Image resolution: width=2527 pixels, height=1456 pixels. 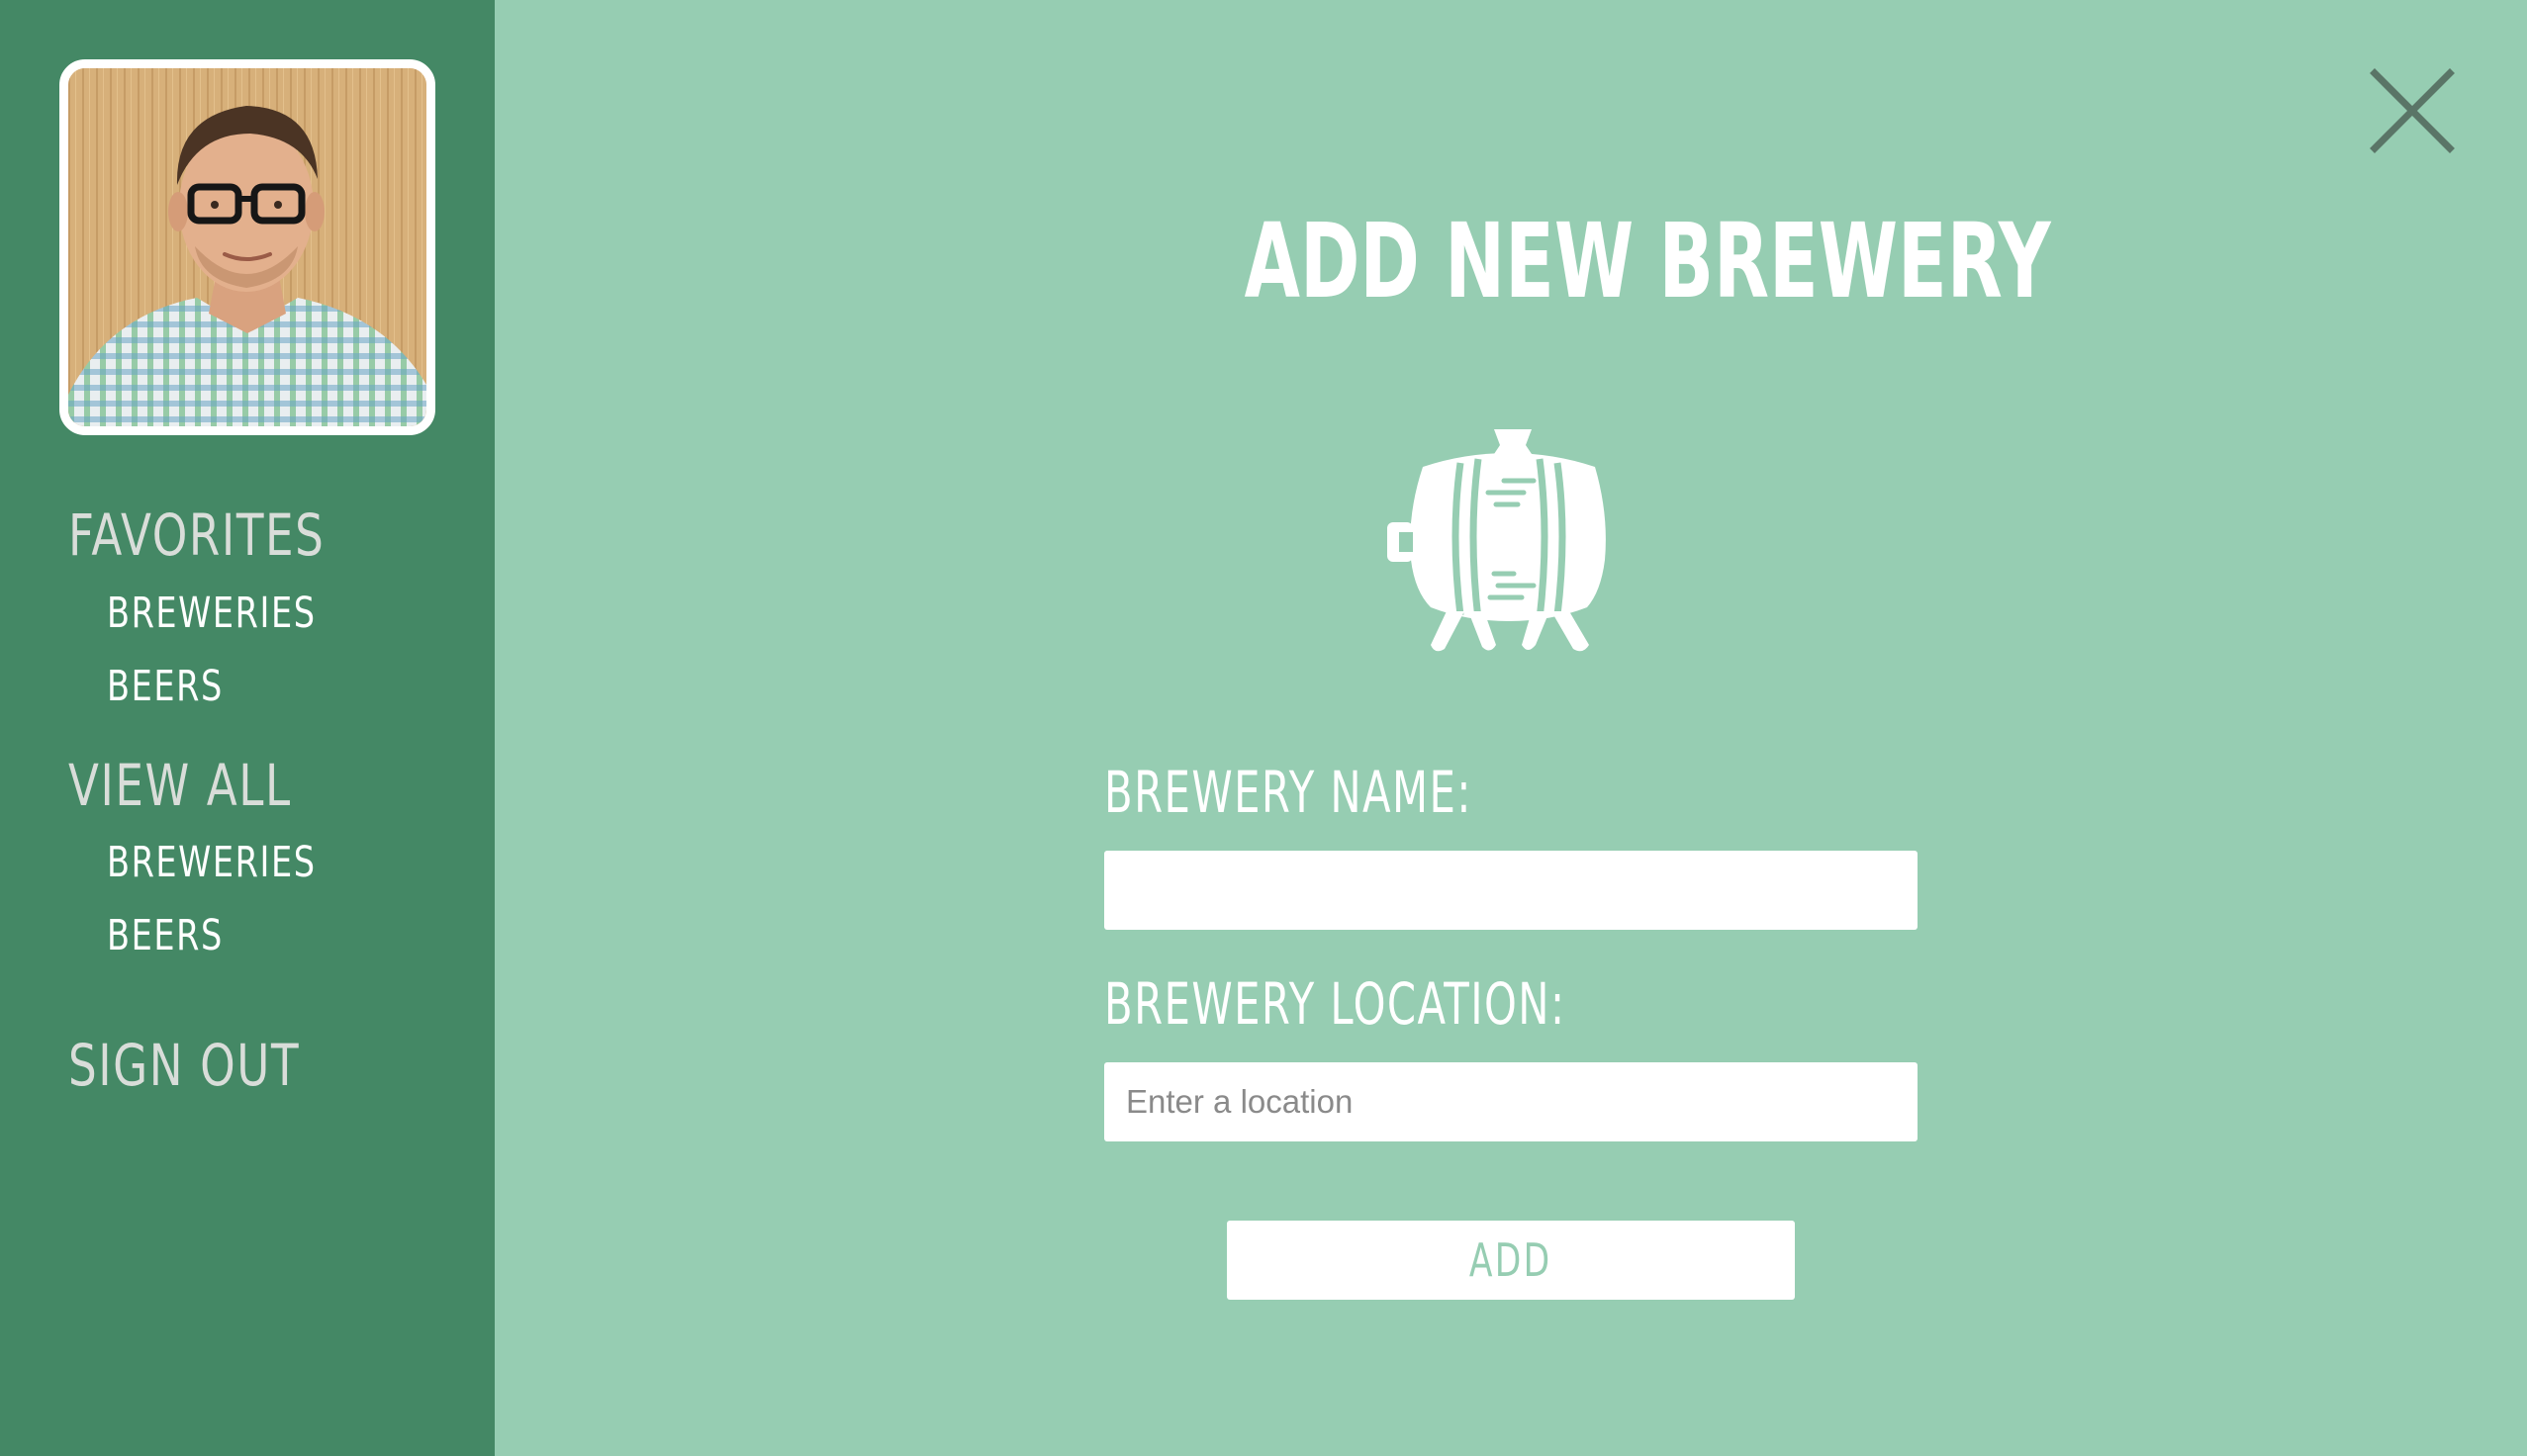 I want to click on brewery-location-label: BREWERY LOCATION:, so click(x=1335, y=1004).